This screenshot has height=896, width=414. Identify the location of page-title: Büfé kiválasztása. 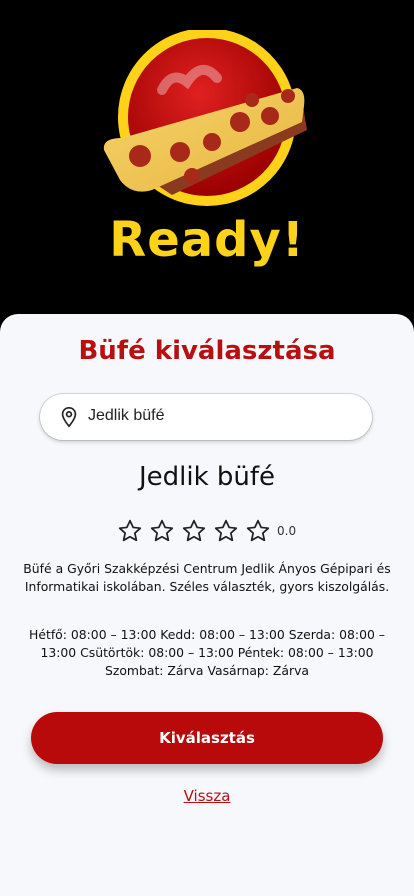
(207, 351).